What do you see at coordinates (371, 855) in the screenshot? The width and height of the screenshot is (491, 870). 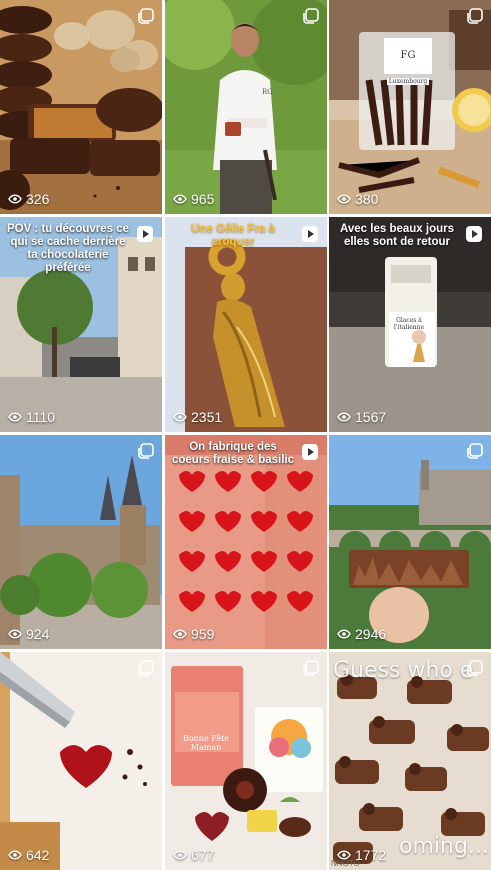 I see `view-count-value: 1772` at bounding box center [371, 855].